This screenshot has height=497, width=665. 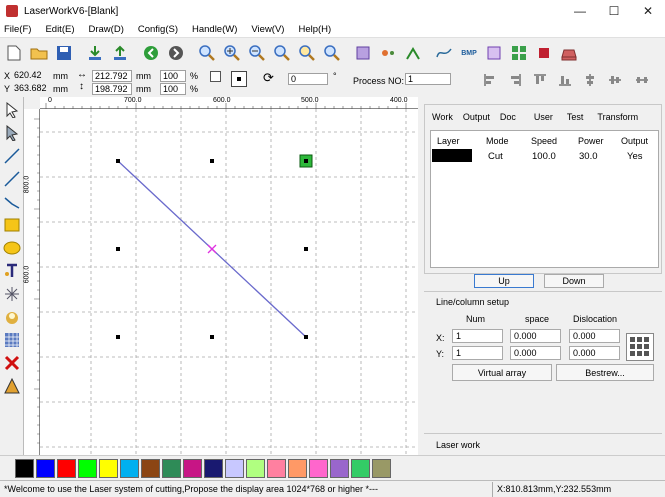 I want to click on selection-handle-tc, so click(x=212, y=161).